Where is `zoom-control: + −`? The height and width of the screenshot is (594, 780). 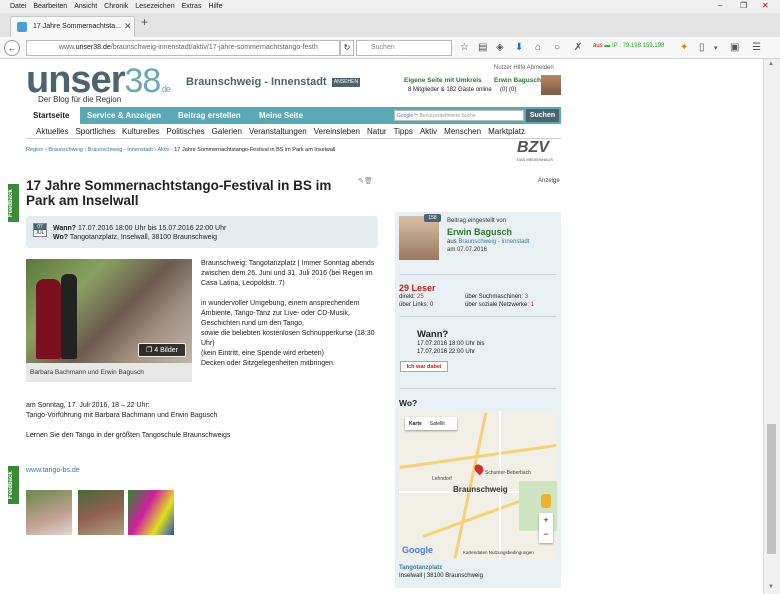 zoom-control: + − is located at coordinates (546, 528).